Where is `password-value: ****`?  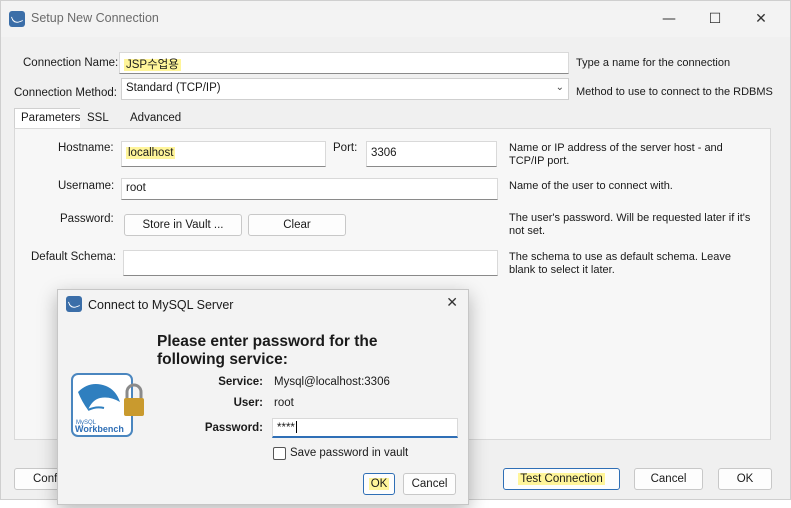 password-value: **** is located at coordinates (286, 428).